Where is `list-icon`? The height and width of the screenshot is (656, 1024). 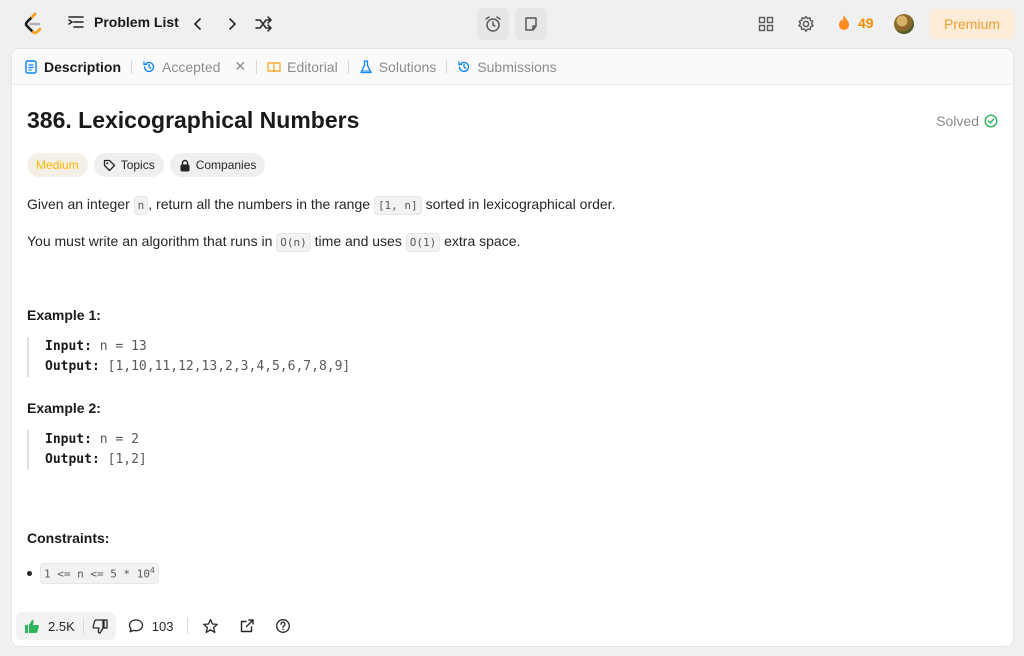
list-icon is located at coordinates (76, 22).